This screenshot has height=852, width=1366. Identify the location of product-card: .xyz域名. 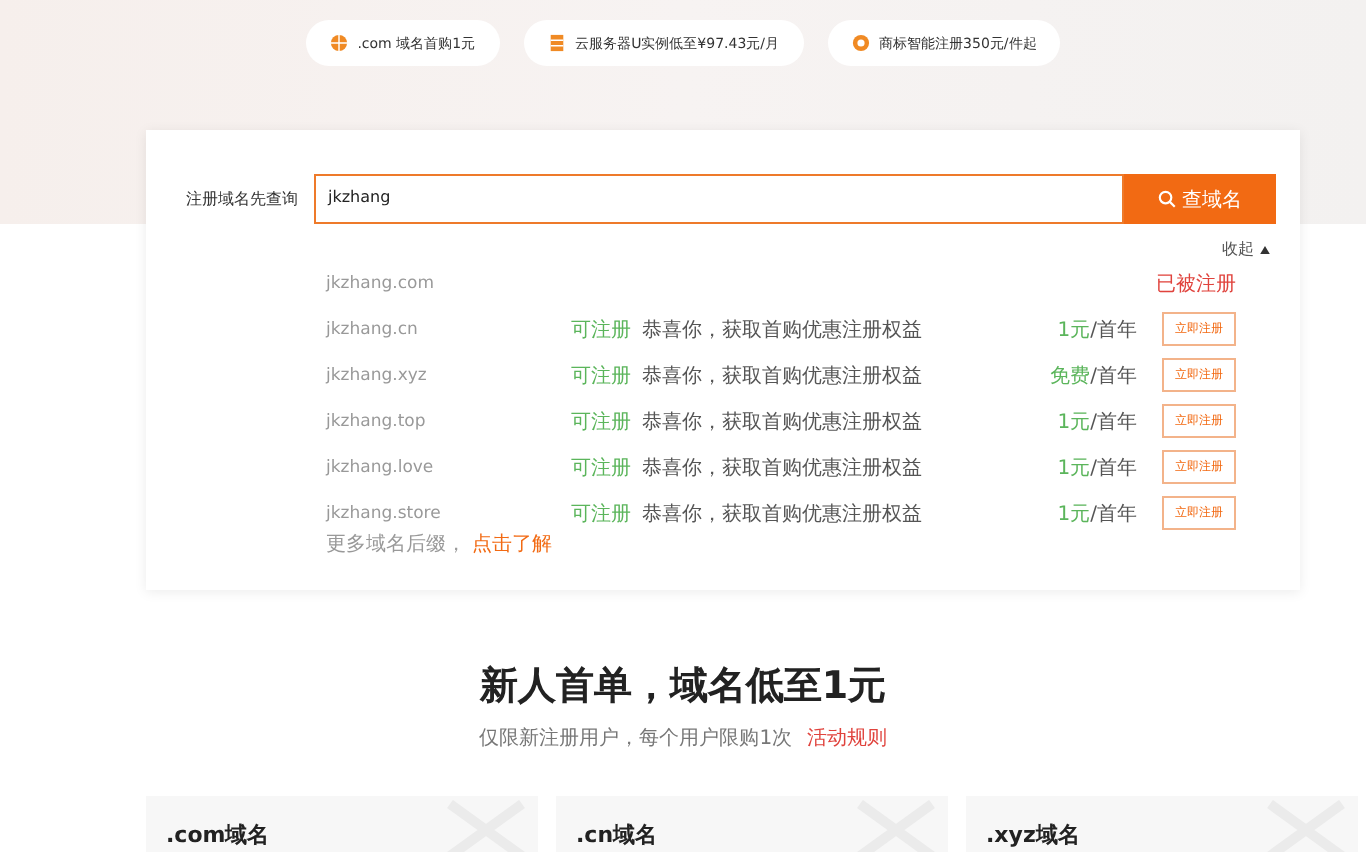
(1162, 824).